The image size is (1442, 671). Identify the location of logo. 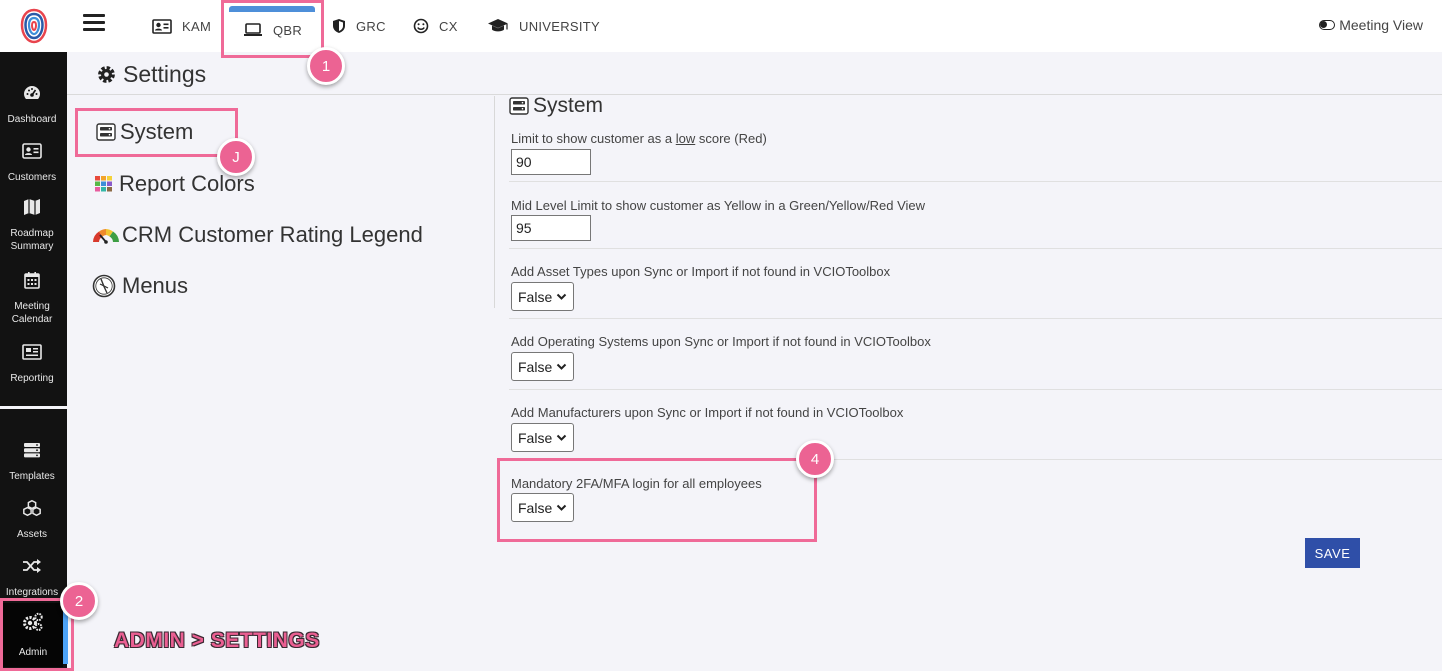
(33, 26).